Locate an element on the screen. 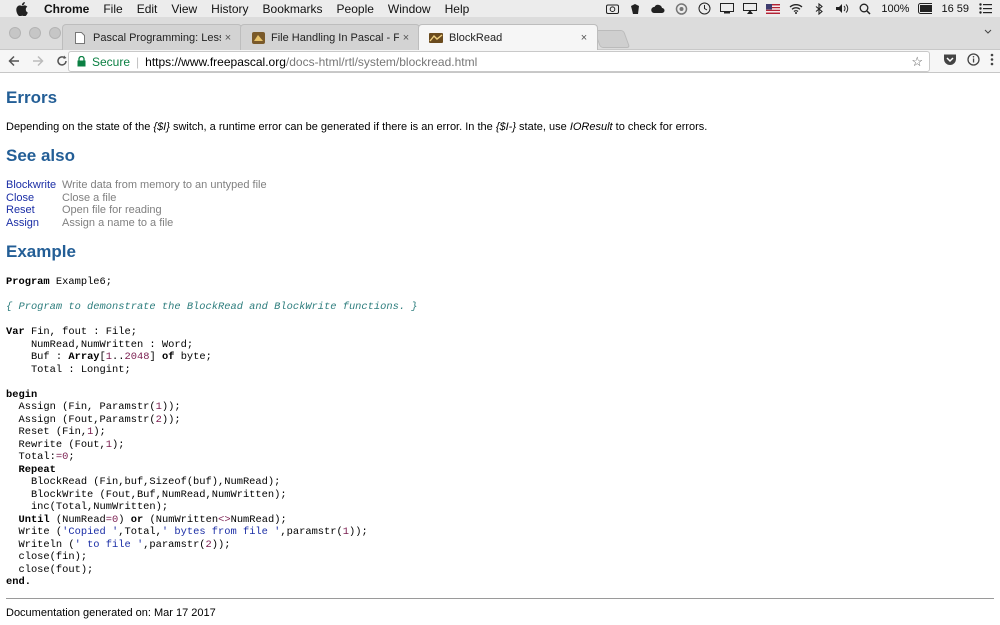 The image size is (1000, 625). display-icon is located at coordinates (727, 9).